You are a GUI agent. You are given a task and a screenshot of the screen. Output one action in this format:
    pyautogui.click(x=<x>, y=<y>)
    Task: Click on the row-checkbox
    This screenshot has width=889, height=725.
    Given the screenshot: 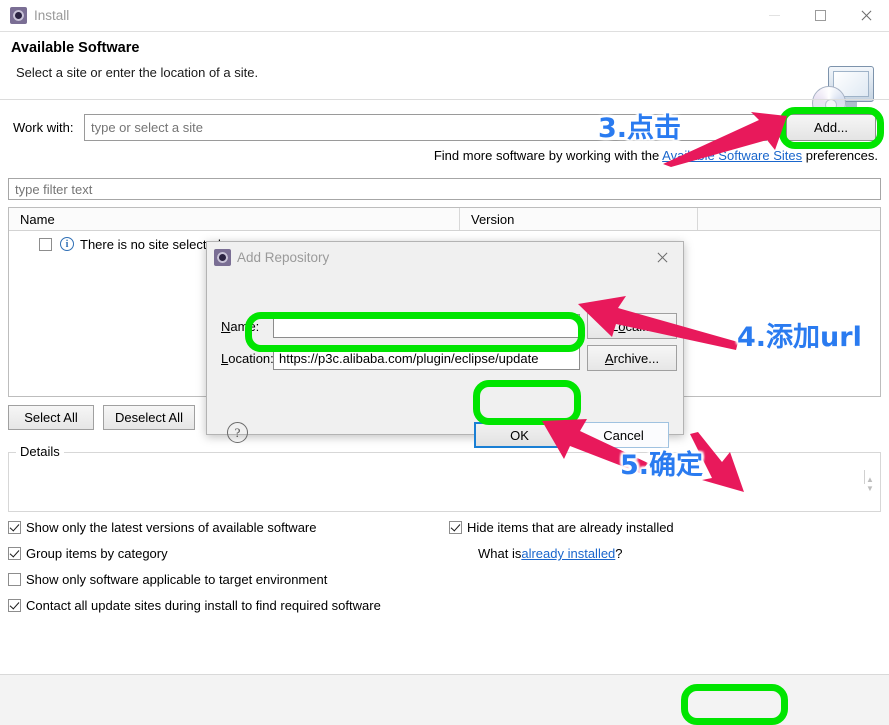 What is the action you would take?
    pyautogui.click(x=45, y=244)
    